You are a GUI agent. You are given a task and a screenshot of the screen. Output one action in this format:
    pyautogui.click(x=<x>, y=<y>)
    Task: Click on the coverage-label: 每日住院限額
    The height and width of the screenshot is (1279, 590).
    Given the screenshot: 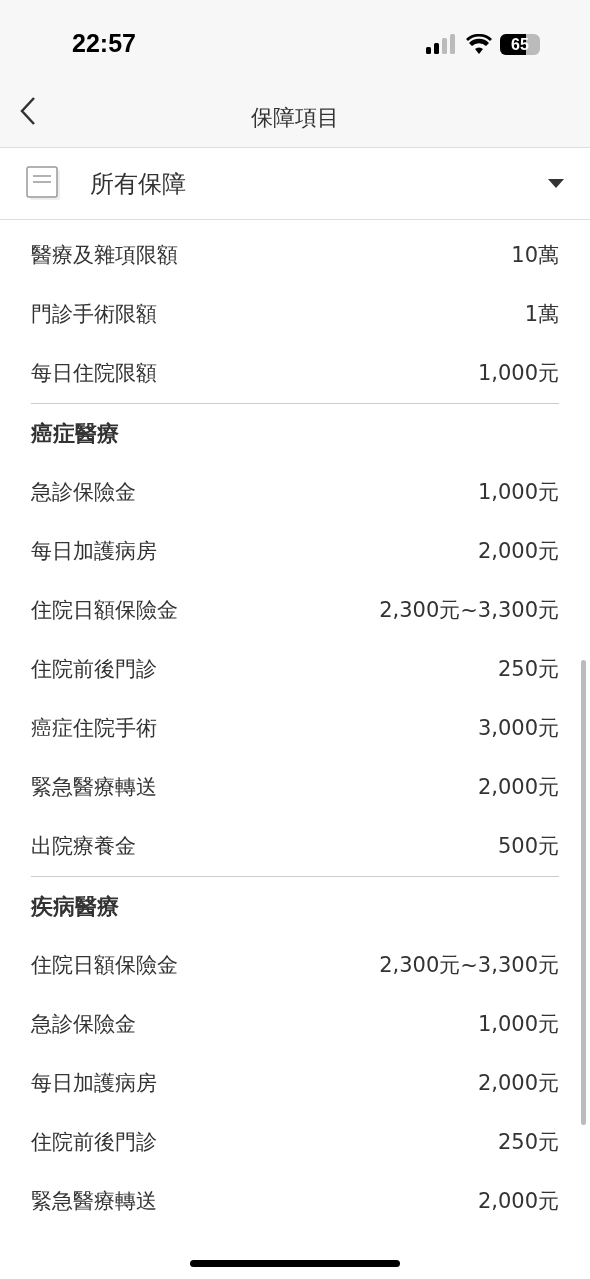 What is the action you would take?
    pyautogui.click(x=94, y=373)
    